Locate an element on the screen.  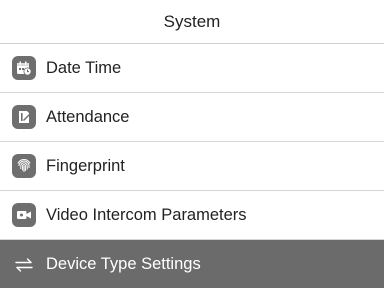
menu-item-label: Device Type Settings is located at coordinates (123, 264).